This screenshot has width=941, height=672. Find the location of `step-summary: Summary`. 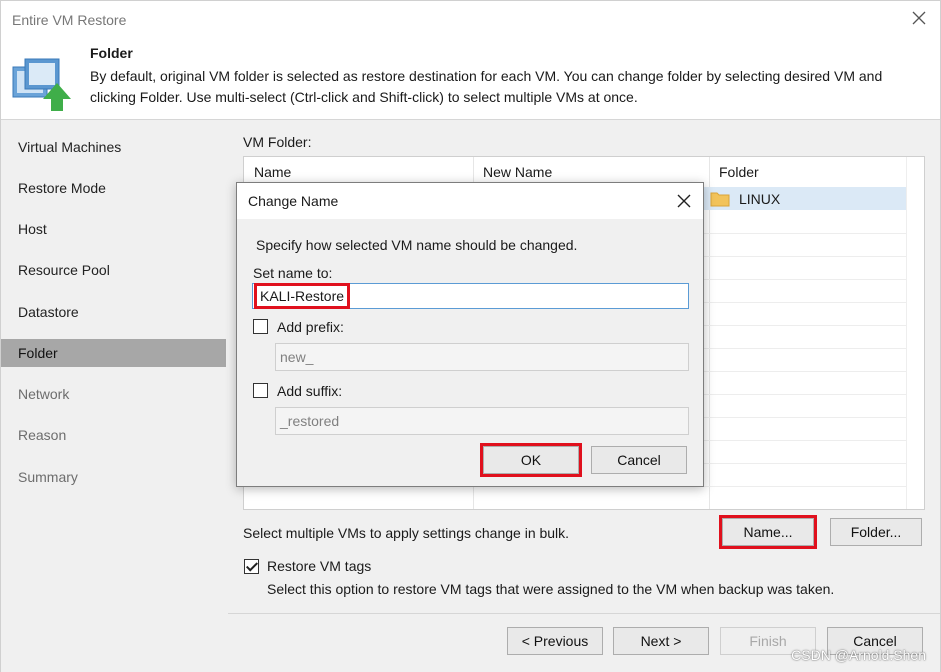

step-summary: Summary is located at coordinates (48, 477).